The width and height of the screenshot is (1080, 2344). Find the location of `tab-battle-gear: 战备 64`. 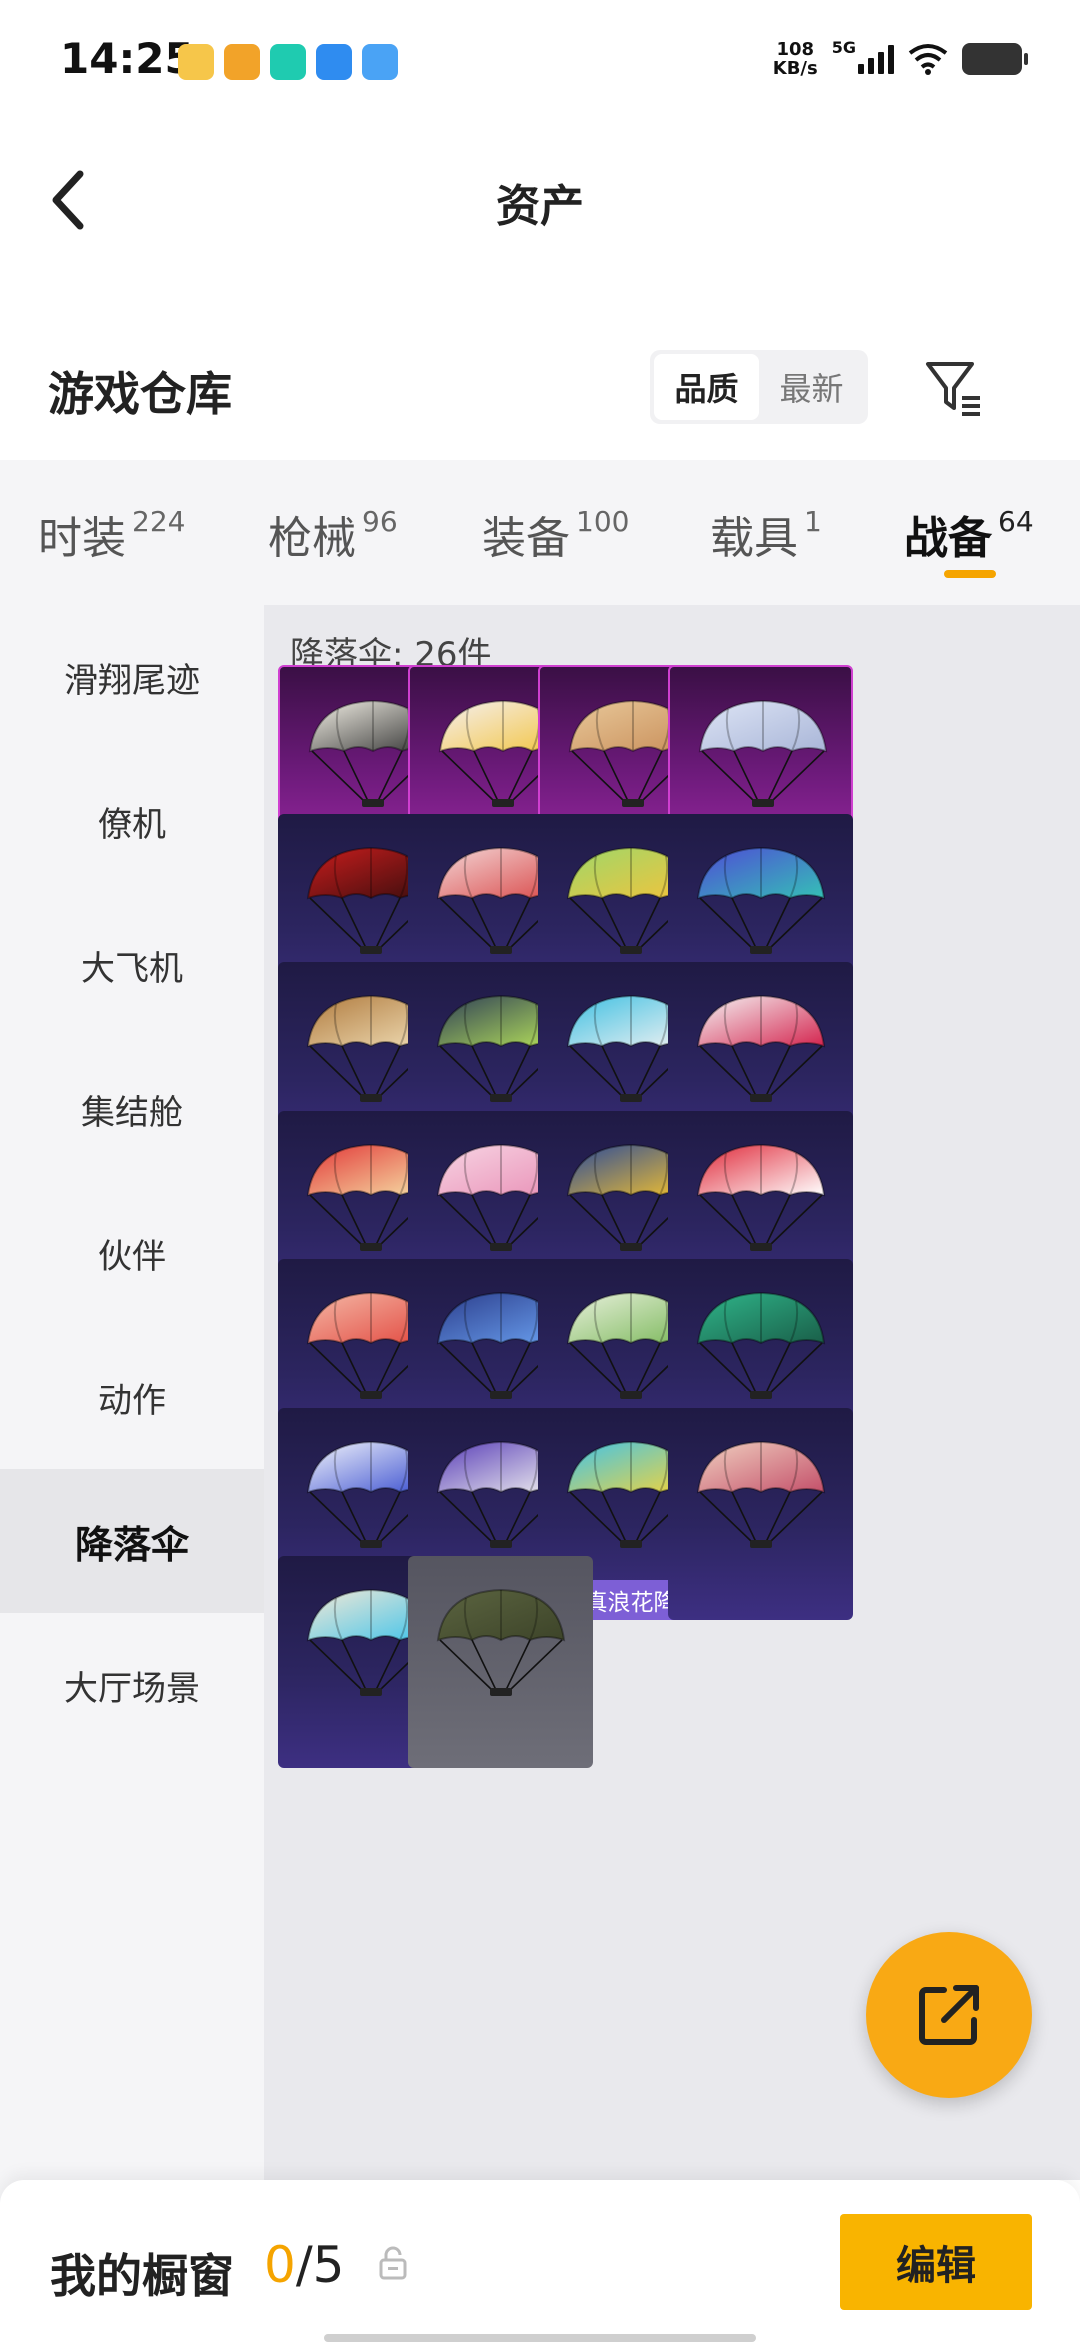

tab-battle-gear: 战备 64 is located at coordinates (969, 534).